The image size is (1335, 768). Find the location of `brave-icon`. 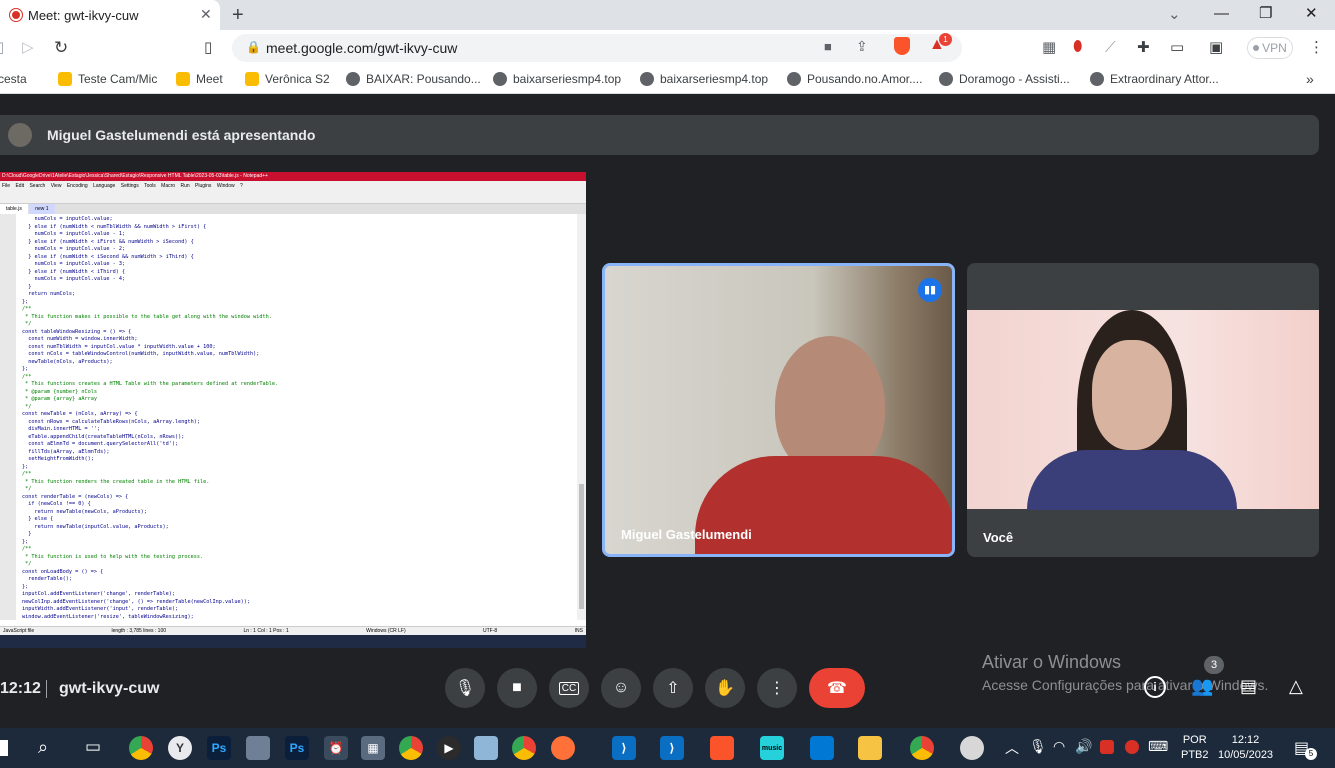

brave-icon is located at coordinates (722, 748).